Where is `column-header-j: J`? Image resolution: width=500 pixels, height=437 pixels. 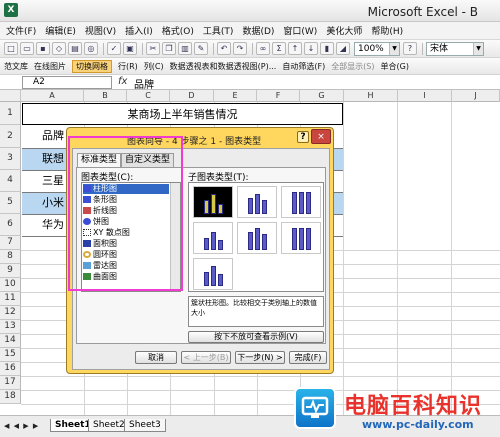 column-header-j: J is located at coordinates (476, 96).